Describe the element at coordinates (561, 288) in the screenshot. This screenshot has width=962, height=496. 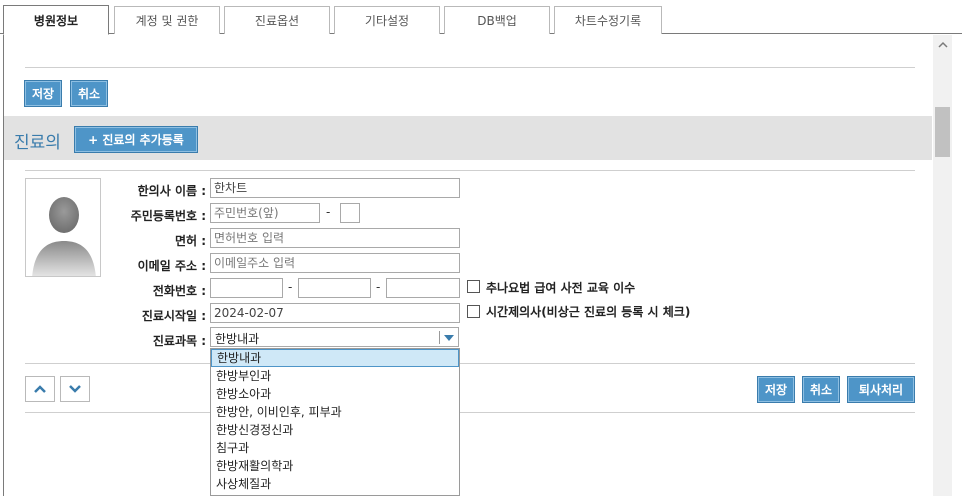
I see `chuna-training-label: 추나요법 급여 사전 교육 이수` at that location.